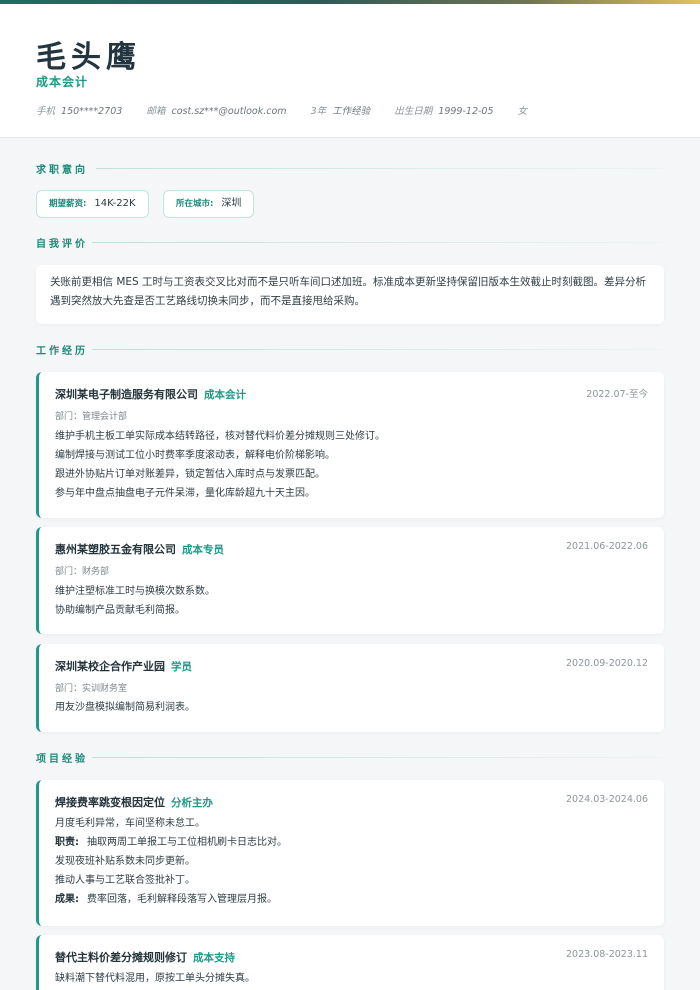 Image resolution: width=700 pixels, height=990 pixels. What do you see at coordinates (195, 204) in the screenshot?
I see `city-label: 所在城市:` at bounding box center [195, 204].